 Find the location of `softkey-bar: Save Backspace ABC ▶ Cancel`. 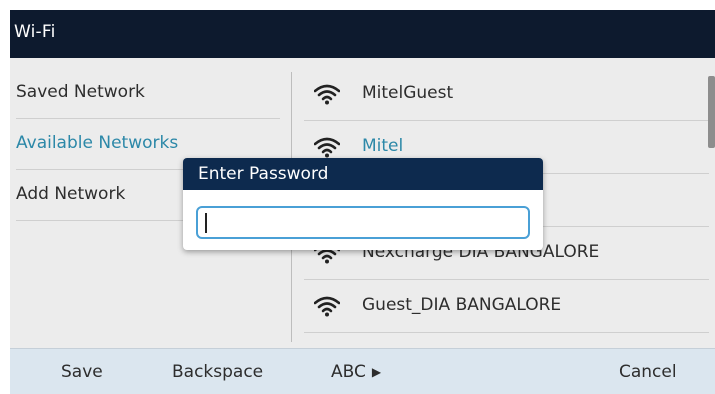

softkey-bar: Save Backspace ABC ▶ Cancel is located at coordinates (362, 371).